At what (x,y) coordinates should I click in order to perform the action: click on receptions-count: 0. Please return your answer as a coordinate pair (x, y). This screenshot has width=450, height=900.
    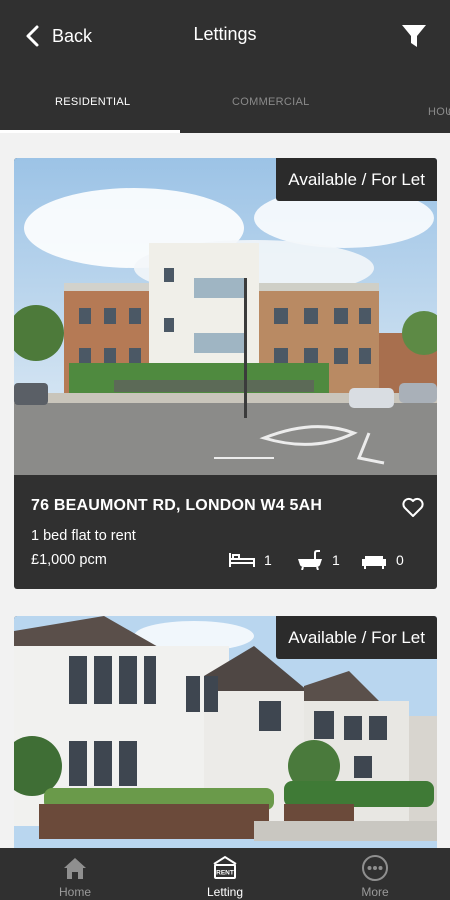
    Looking at the image, I should click on (382, 560).